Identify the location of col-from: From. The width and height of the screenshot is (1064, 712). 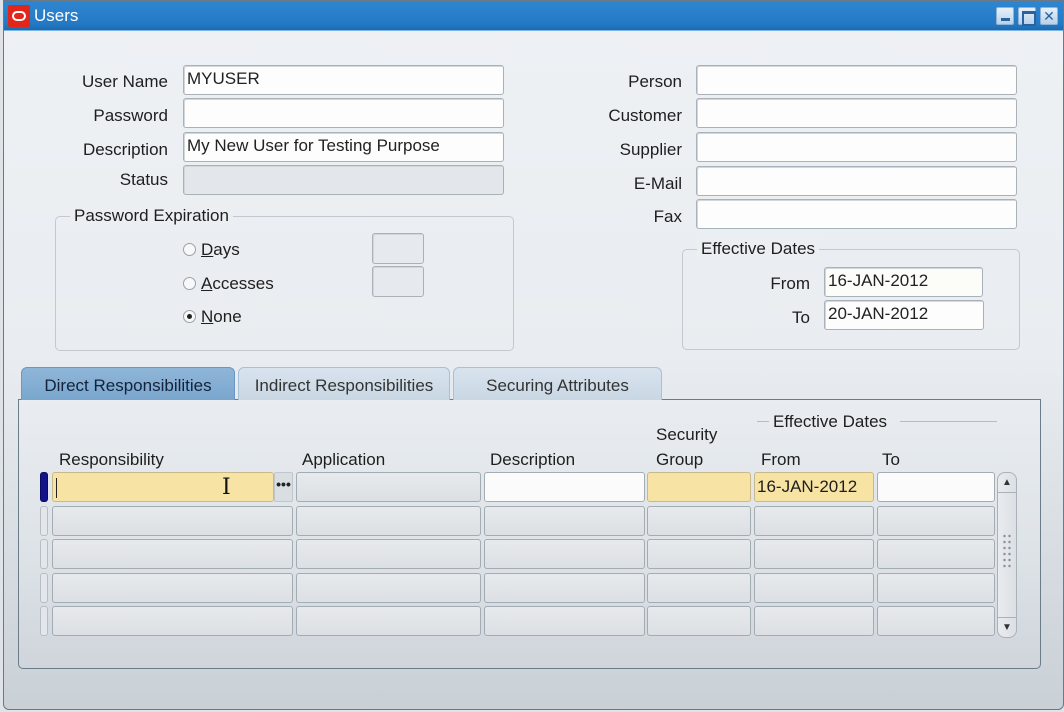
(781, 459).